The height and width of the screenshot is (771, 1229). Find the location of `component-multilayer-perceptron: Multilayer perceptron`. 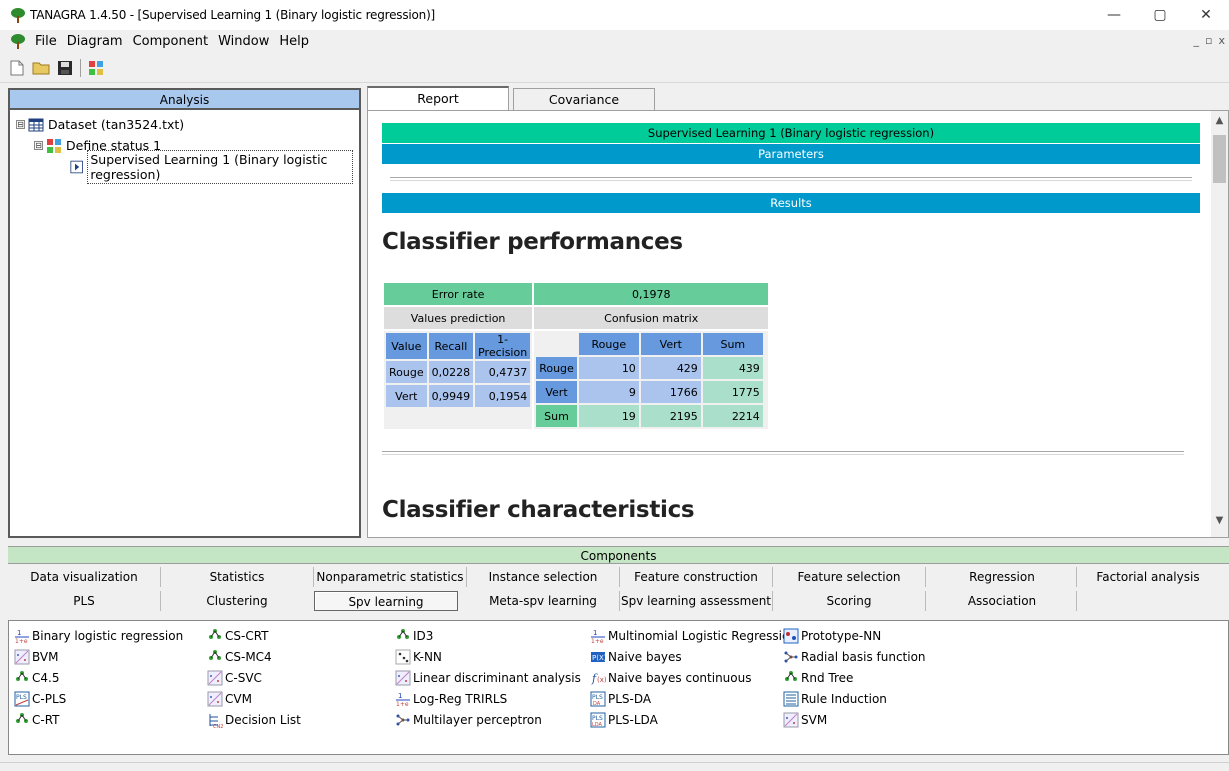

component-multilayer-perceptron: Multilayer perceptron is located at coordinates (468, 720).